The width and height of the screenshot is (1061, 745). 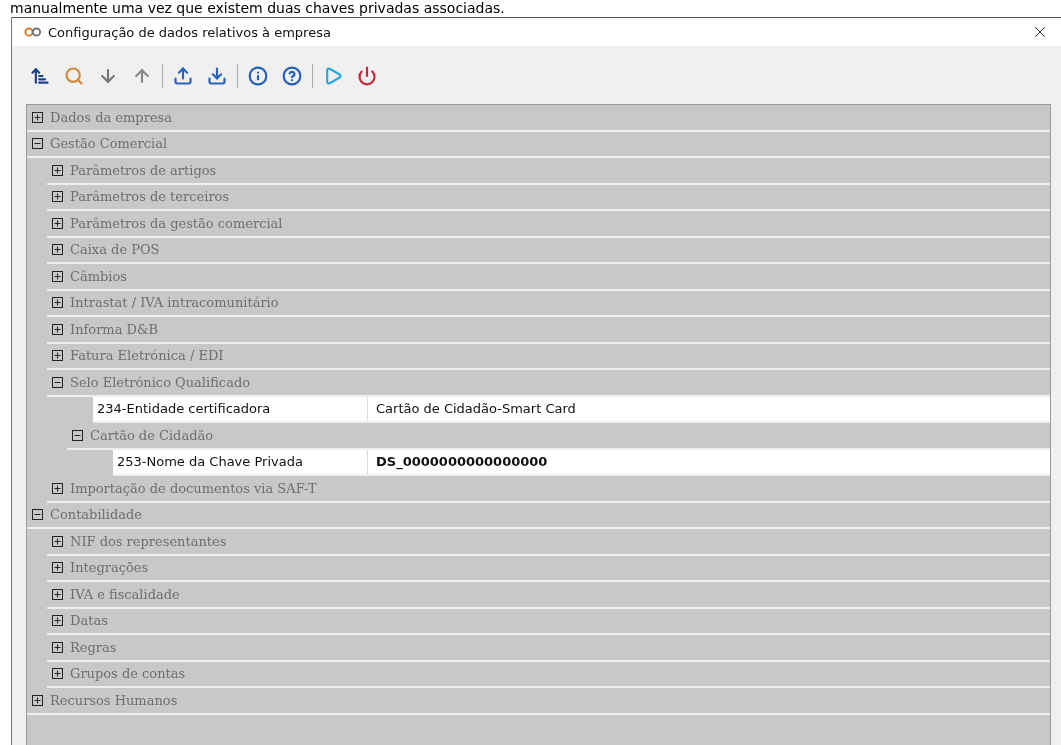 I want to click on group-label: Fatura Eletrónica / EDI, so click(x=147, y=356).